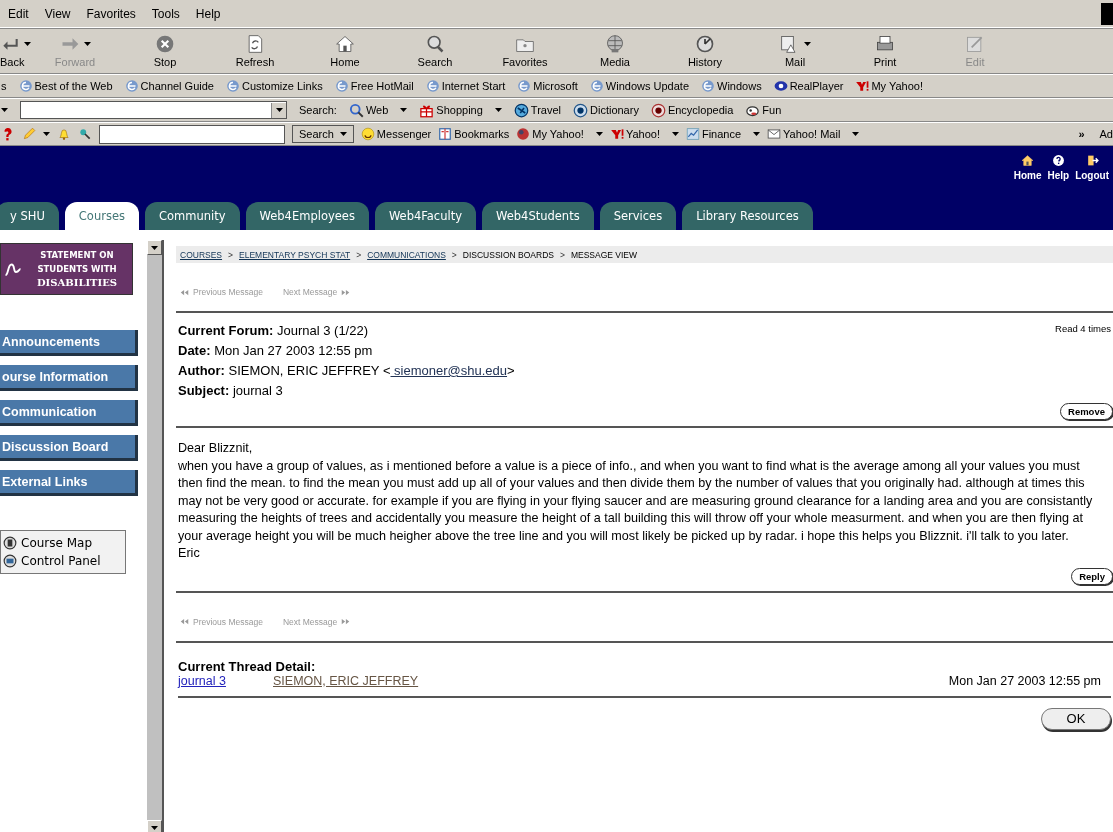  What do you see at coordinates (192, 134) in the screenshot?
I see `search-field` at bounding box center [192, 134].